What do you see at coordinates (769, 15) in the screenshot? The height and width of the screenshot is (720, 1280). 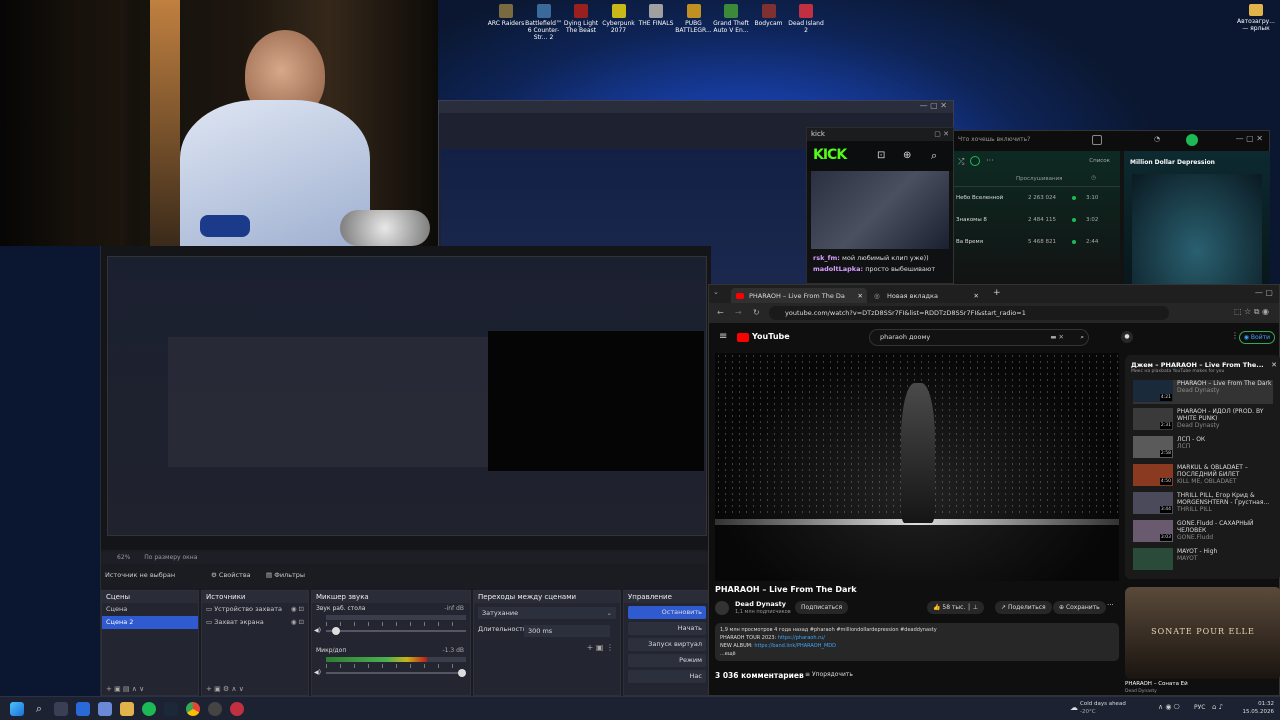 I see `desktop-icon: Bodycam` at bounding box center [769, 15].